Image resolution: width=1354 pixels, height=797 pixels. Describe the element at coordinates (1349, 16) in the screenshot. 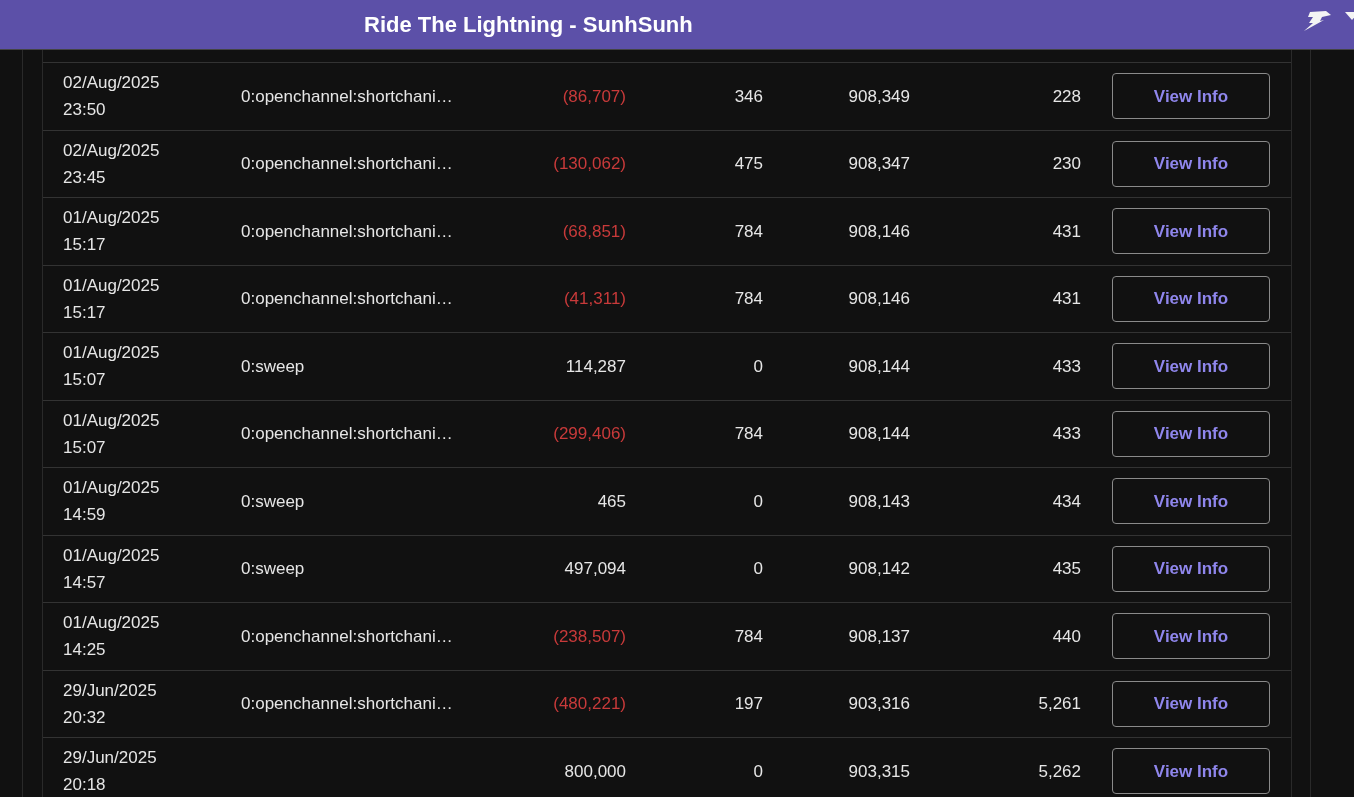

I see `caret-icon` at that location.